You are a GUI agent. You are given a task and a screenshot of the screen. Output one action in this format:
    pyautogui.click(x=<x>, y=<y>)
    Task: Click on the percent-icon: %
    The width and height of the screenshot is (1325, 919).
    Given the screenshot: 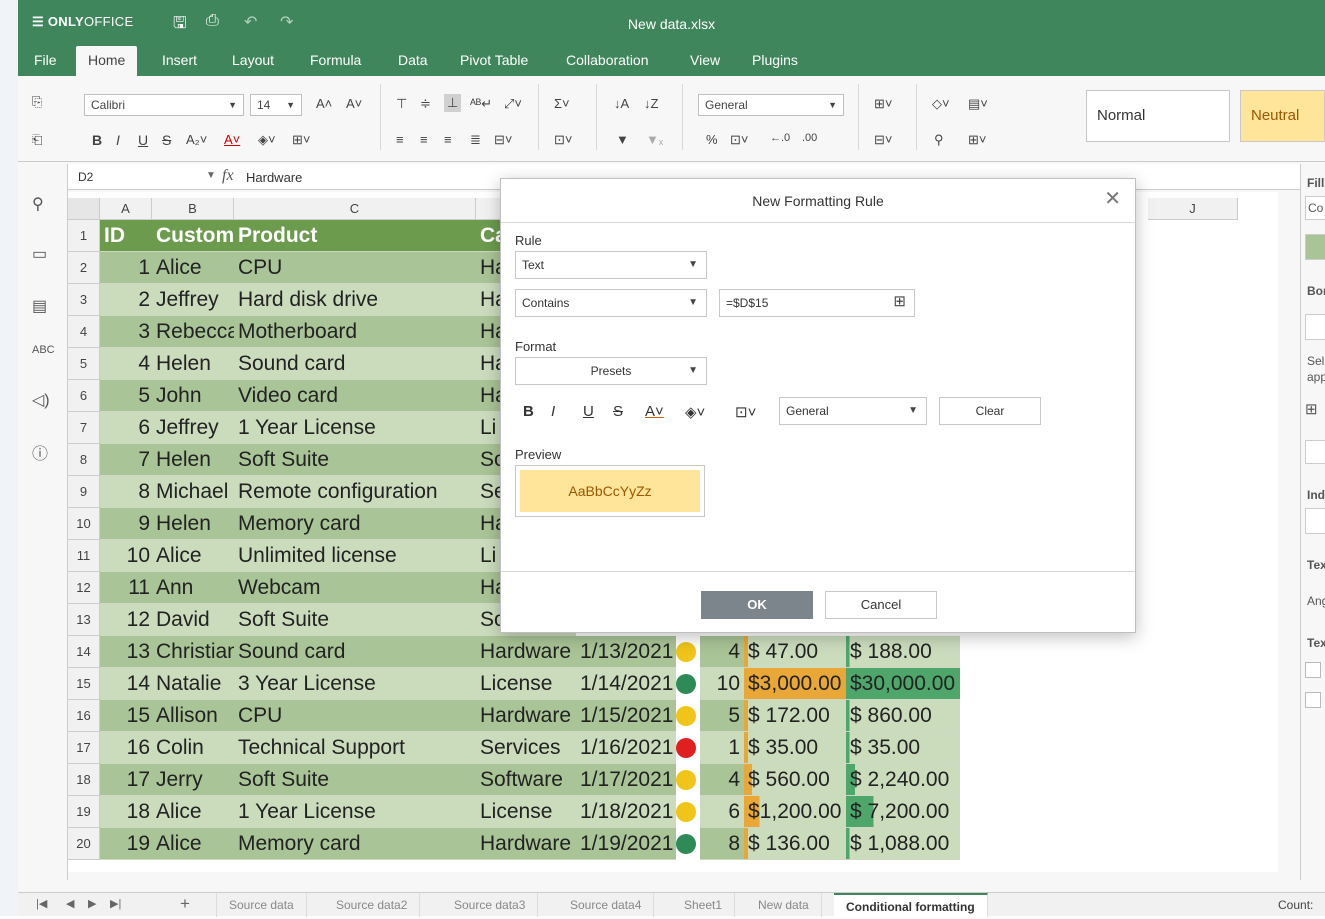 What is the action you would take?
    pyautogui.click(x=712, y=139)
    